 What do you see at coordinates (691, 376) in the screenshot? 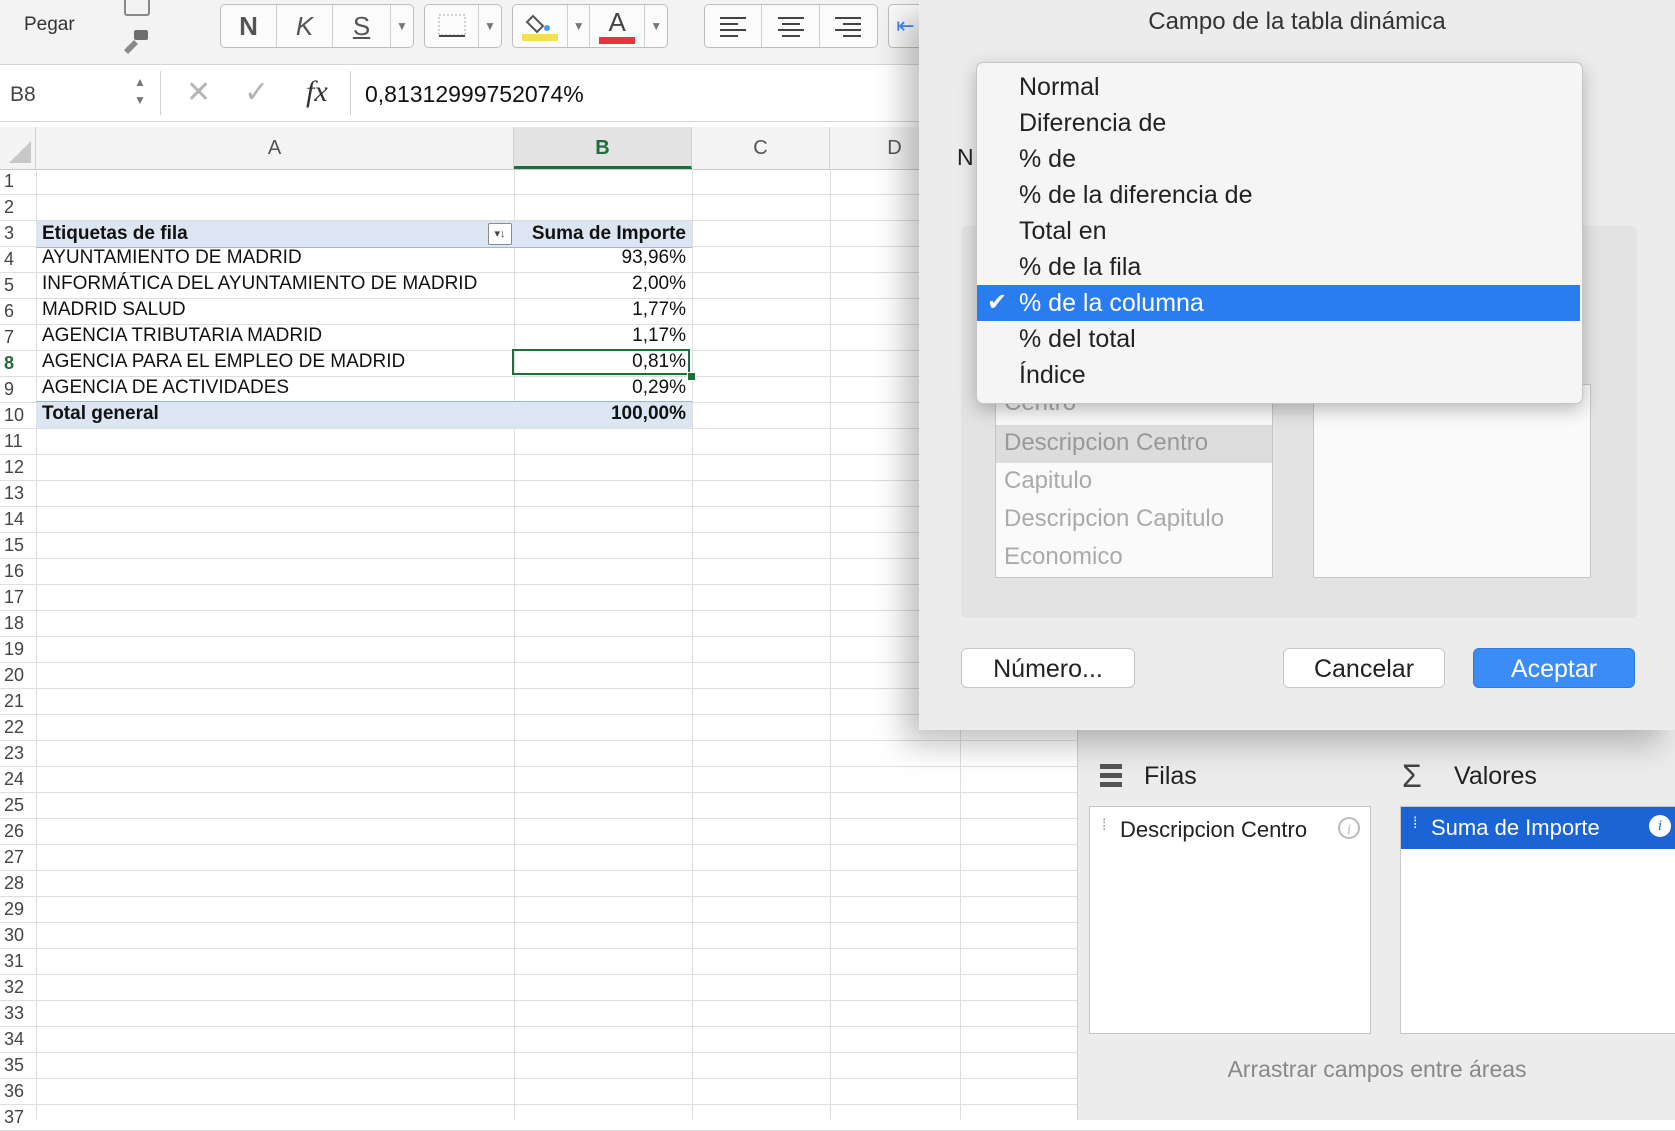
I see `fill-handle` at bounding box center [691, 376].